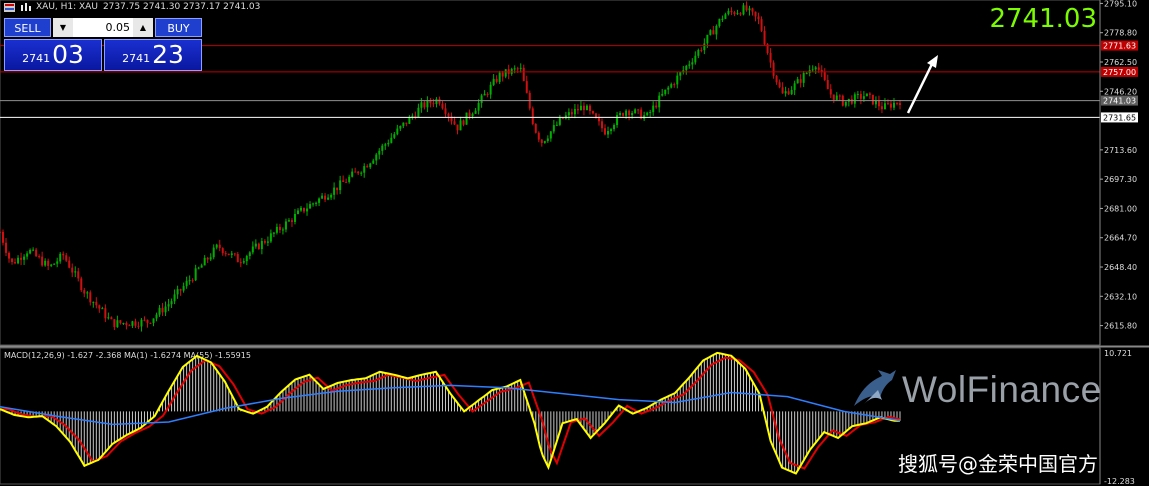  Describe the element at coordinates (1120, 4) in the screenshot. I see `price-tick-label: 2795.10` at that location.